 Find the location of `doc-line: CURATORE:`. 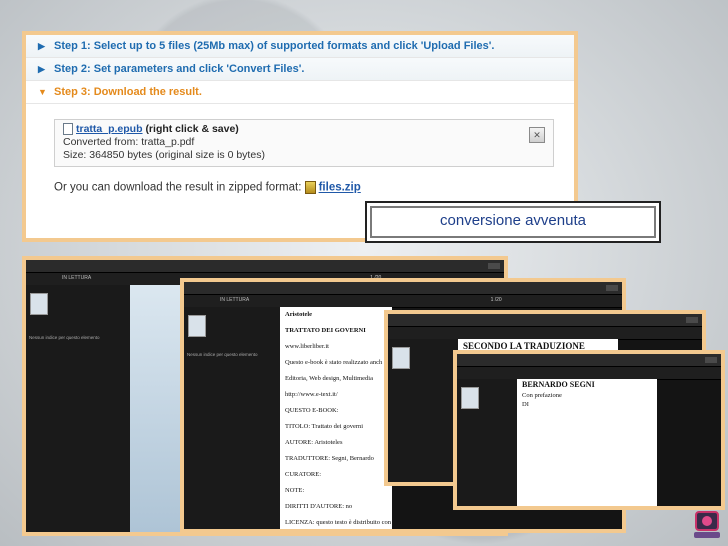

doc-line: CURATORE: is located at coordinates (303, 474).